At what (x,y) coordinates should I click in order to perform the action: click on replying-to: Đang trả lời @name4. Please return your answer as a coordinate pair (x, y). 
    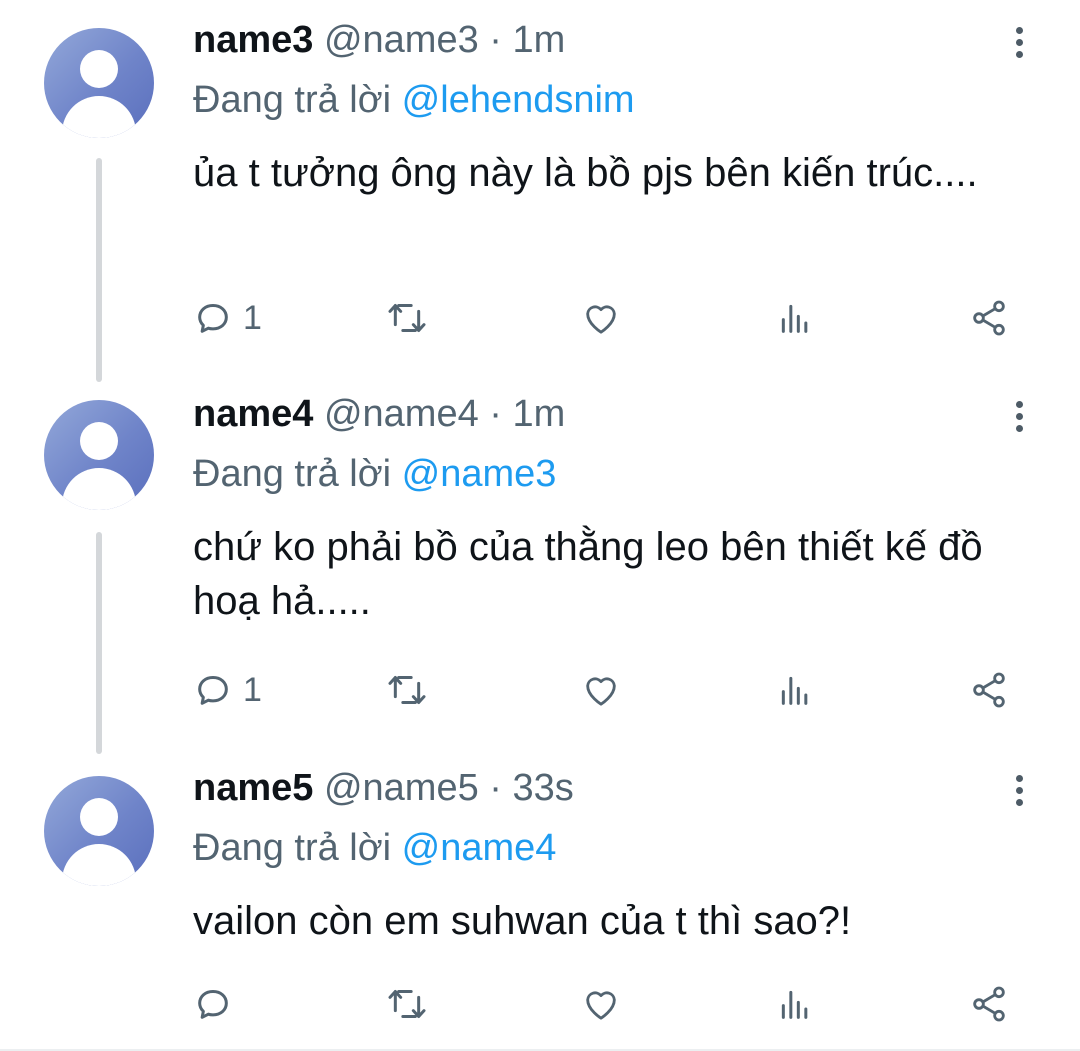
    Looking at the image, I should click on (374, 848).